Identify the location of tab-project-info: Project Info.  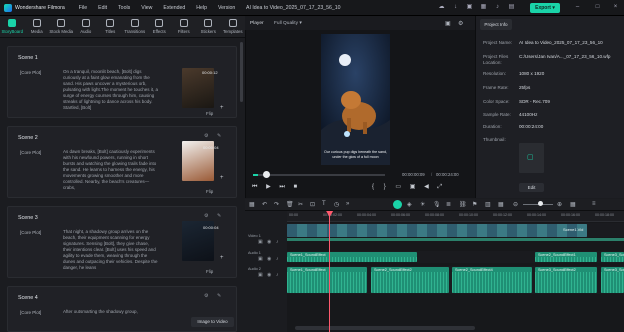
(496, 24).